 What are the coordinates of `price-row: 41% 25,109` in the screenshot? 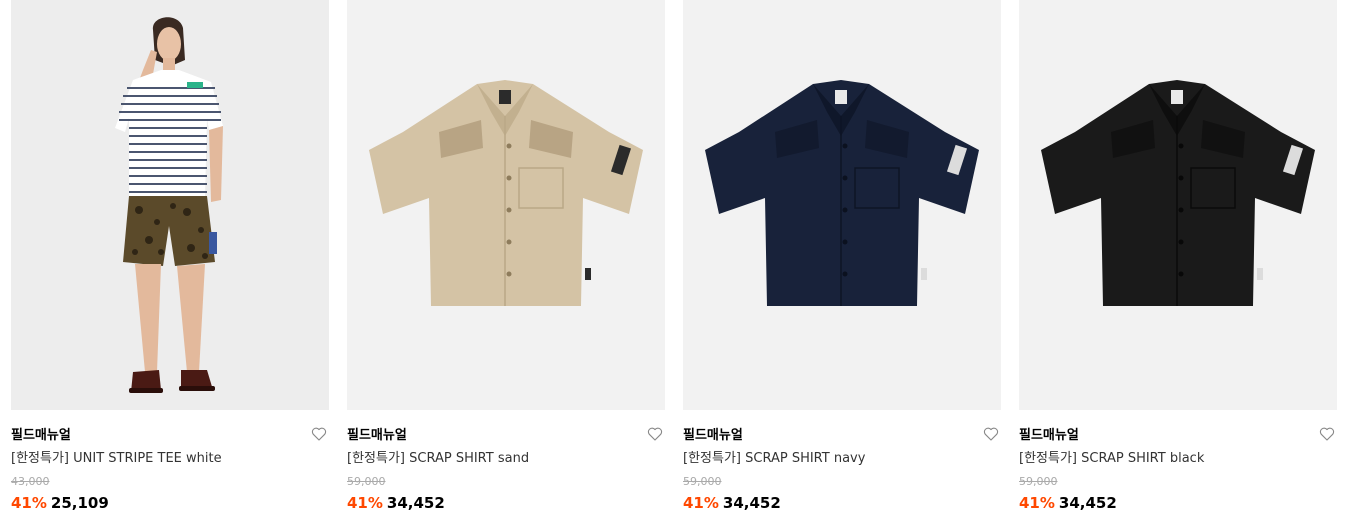 It's located at (60, 503).